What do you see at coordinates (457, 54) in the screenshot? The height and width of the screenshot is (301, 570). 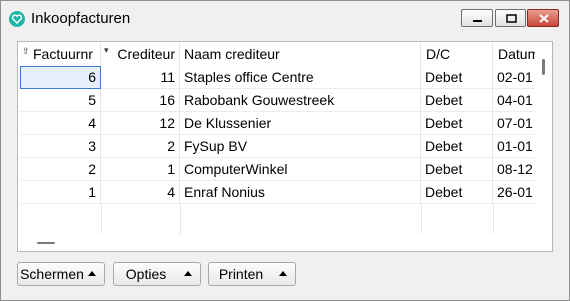 I see `column-header-dc: D/C` at bounding box center [457, 54].